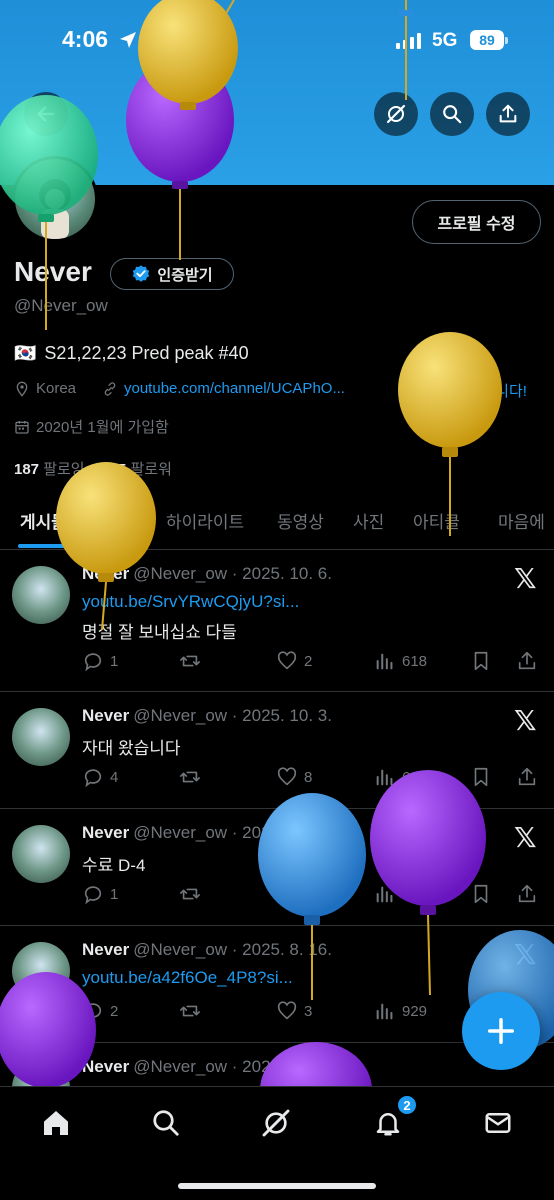  What do you see at coordinates (312, 896) in the screenshot?
I see `balloon-blue` at bounding box center [312, 896].